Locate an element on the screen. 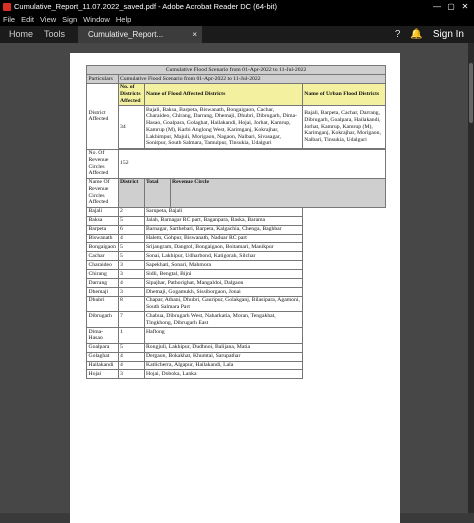 The width and height of the screenshot is (474, 523). table-row: Hojai 3 Hojai, Doboka, Lanka is located at coordinates (236, 374).